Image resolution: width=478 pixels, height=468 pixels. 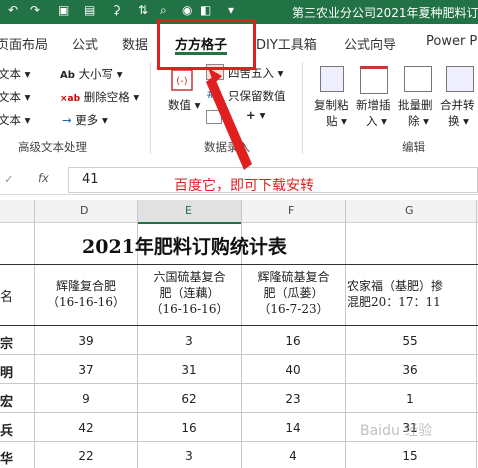 What do you see at coordinates (15, 74) in the screenshot?
I see `ribbon-text-button-1: 文本 ▾` at bounding box center [15, 74].